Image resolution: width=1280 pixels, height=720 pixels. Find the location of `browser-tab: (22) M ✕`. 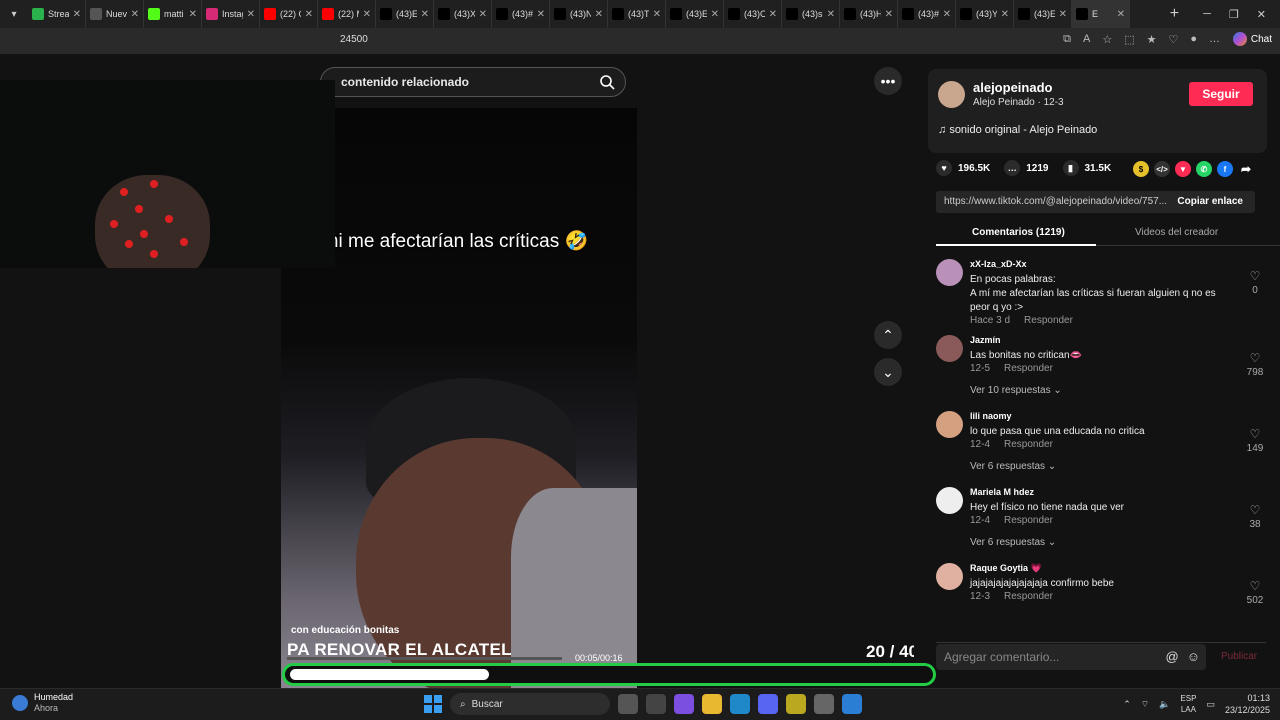

browser-tab: (22) M ✕ is located at coordinates (347, 14).